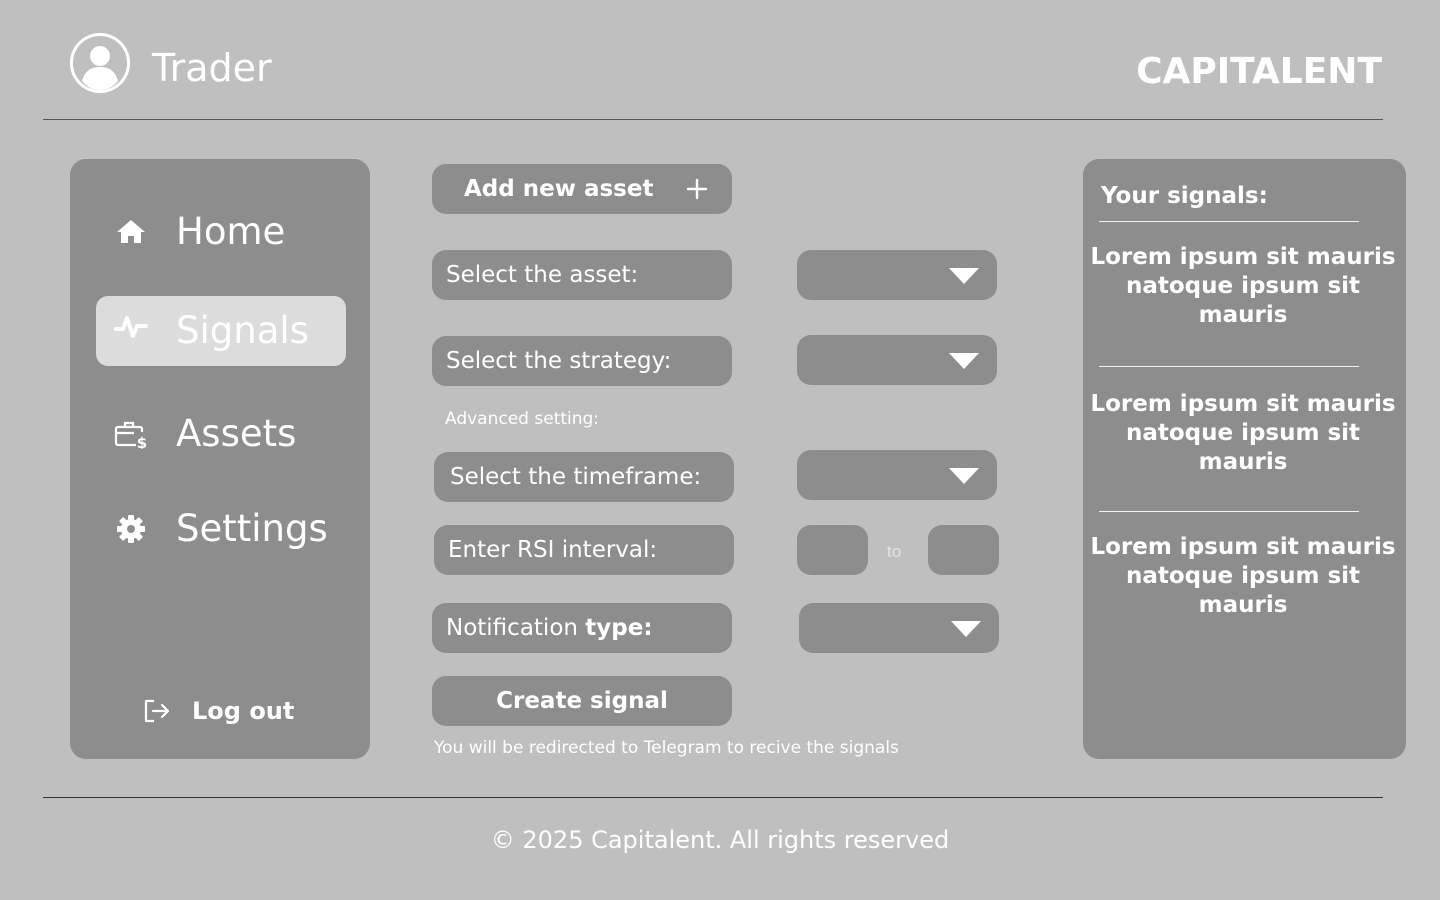 The width and height of the screenshot is (1440, 900). What do you see at coordinates (549, 628) in the screenshot?
I see `notification-type-label: Notification type:` at bounding box center [549, 628].